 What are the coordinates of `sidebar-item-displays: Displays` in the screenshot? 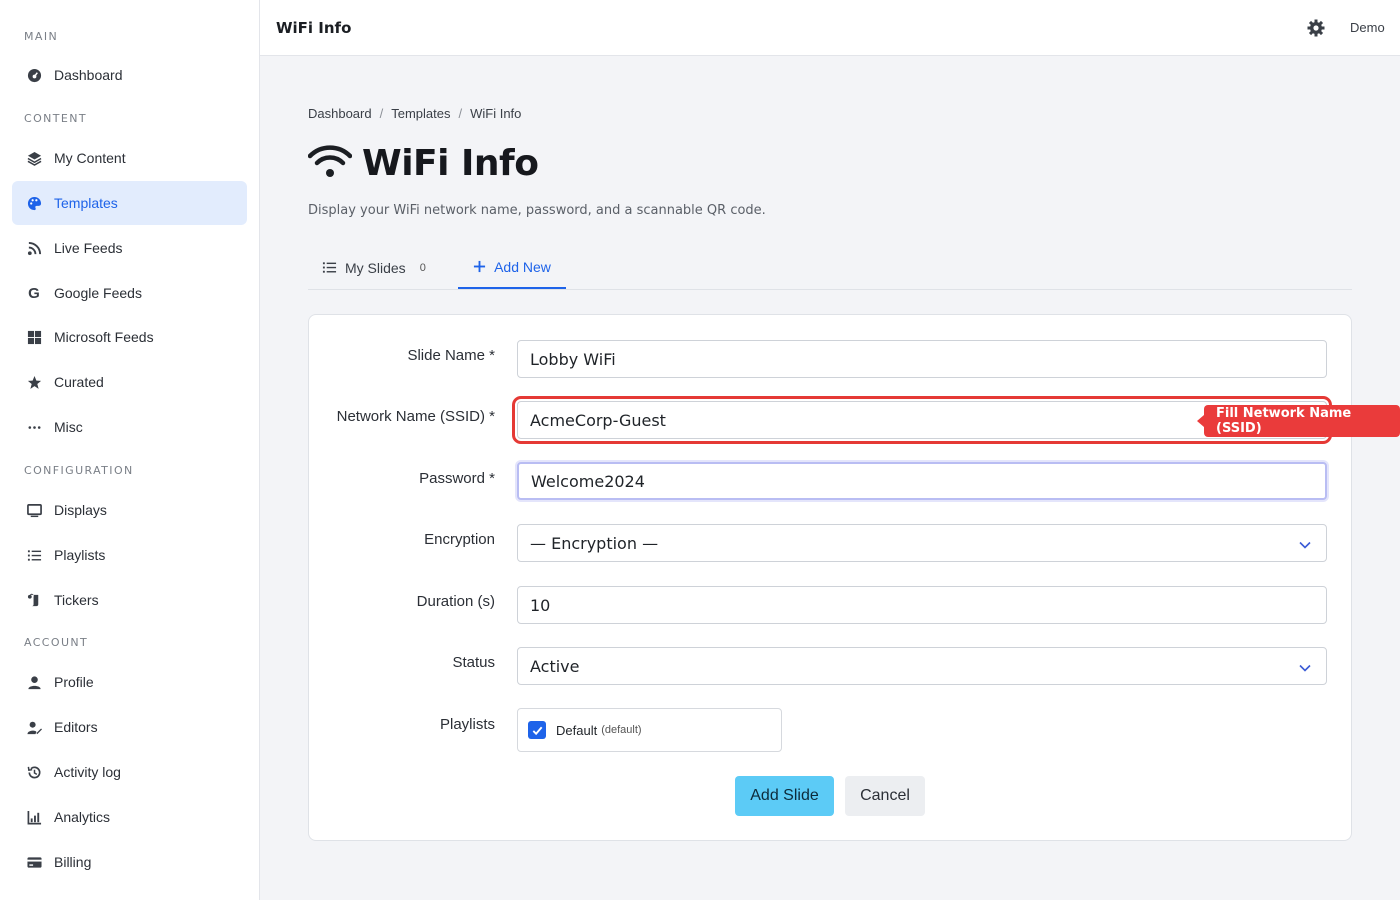 It's located at (129, 510).